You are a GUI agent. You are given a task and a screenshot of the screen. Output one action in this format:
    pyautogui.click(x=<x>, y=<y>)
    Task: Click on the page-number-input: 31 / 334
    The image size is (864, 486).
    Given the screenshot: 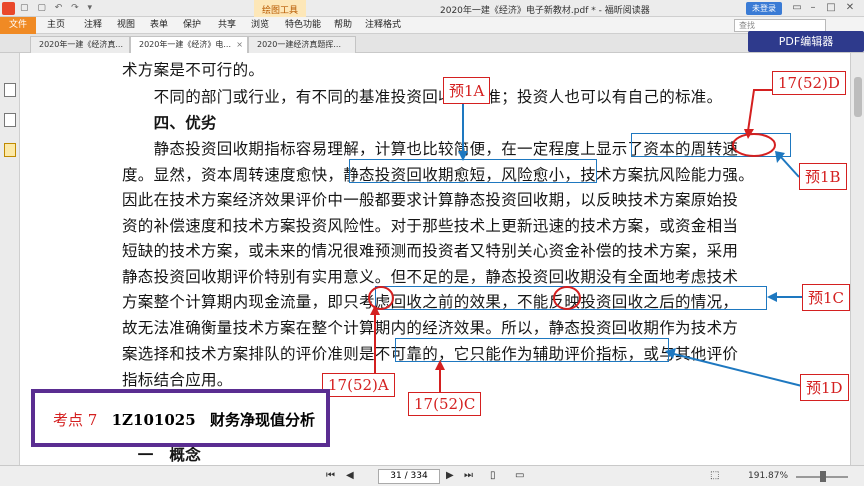 What is the action you would take?
    pyautogui.click(x=409, y=476)
    